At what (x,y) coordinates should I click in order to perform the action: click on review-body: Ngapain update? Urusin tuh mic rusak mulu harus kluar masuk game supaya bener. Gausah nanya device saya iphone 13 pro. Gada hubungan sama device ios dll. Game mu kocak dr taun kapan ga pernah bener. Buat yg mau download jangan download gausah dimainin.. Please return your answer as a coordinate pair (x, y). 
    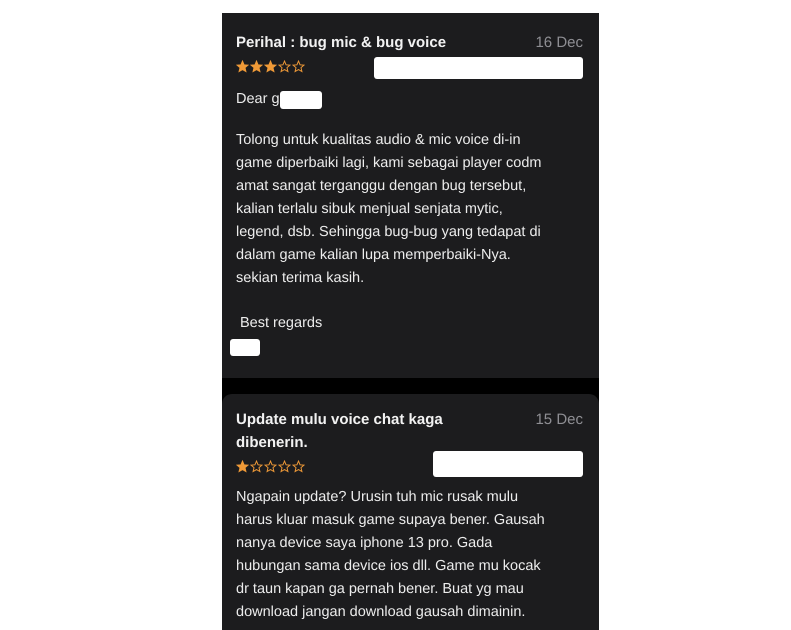
    Looking at the image, I should click on (391, 555).